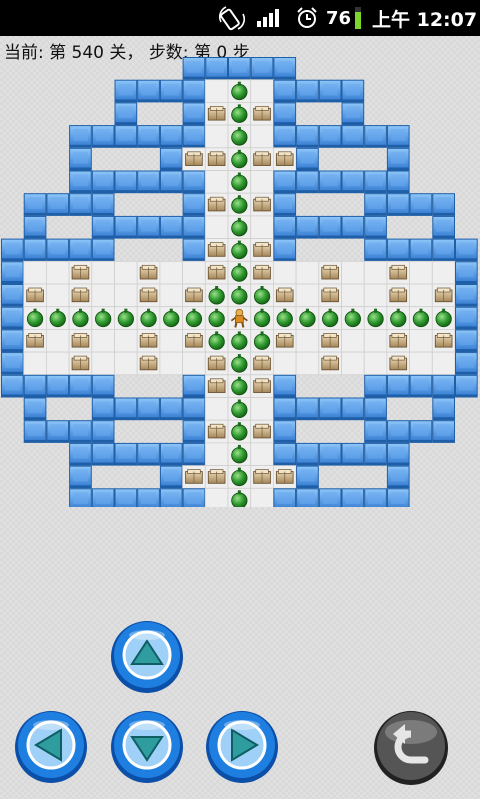 The image size is (480, 799). I want to click on clock: 上午 12:07, so click(425, 19).